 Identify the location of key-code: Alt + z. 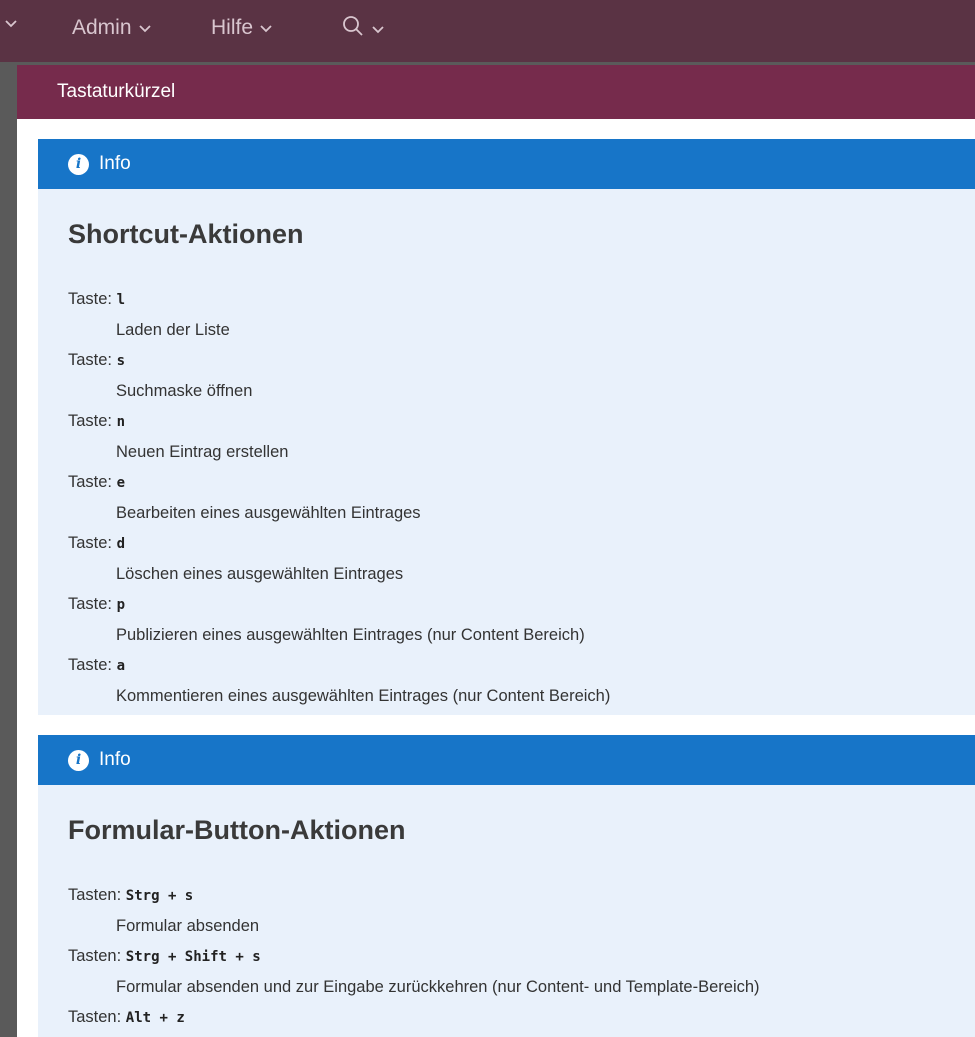
(155, 1018).